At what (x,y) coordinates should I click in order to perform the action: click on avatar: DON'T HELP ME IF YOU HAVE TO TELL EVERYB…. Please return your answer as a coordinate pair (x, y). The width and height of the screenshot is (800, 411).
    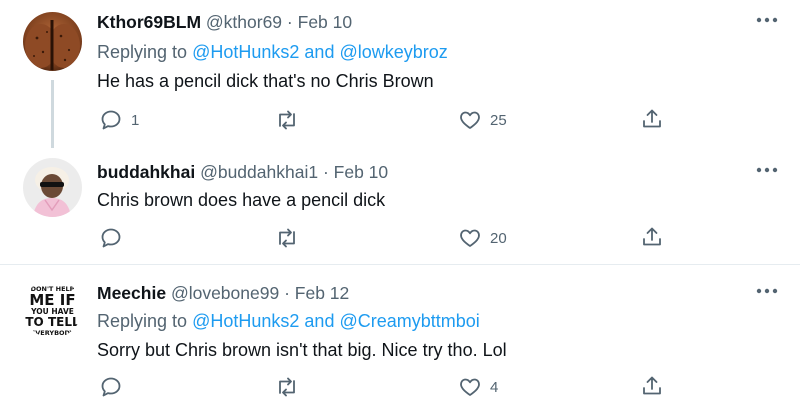
    Looking at the image, I should click on (52, 308).